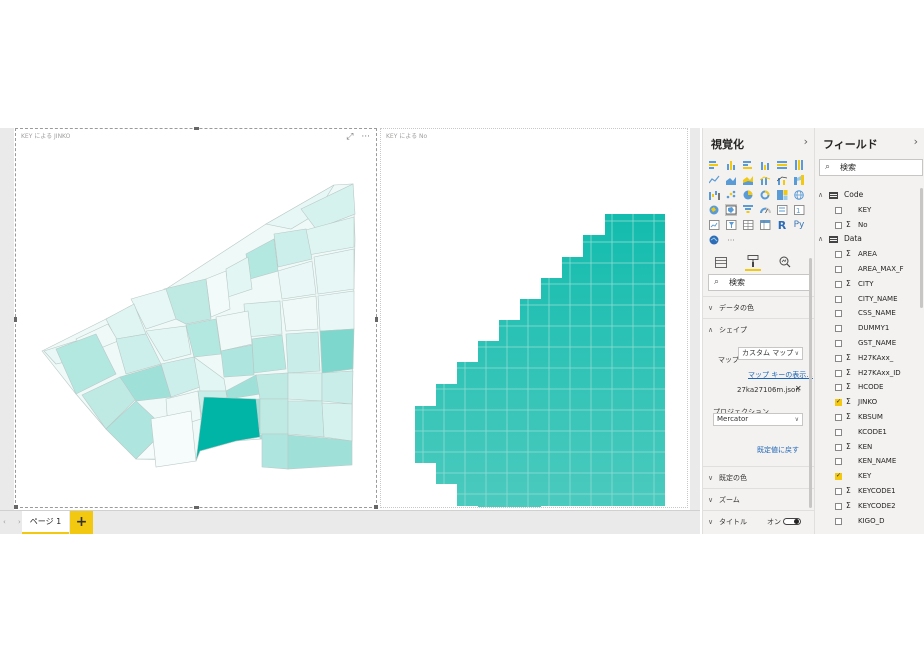 The image size is (924, 660). What do you see at coordinates (714, 225) in the screenshot?
I see `kpi-icon` at bounding box center [714, 225].